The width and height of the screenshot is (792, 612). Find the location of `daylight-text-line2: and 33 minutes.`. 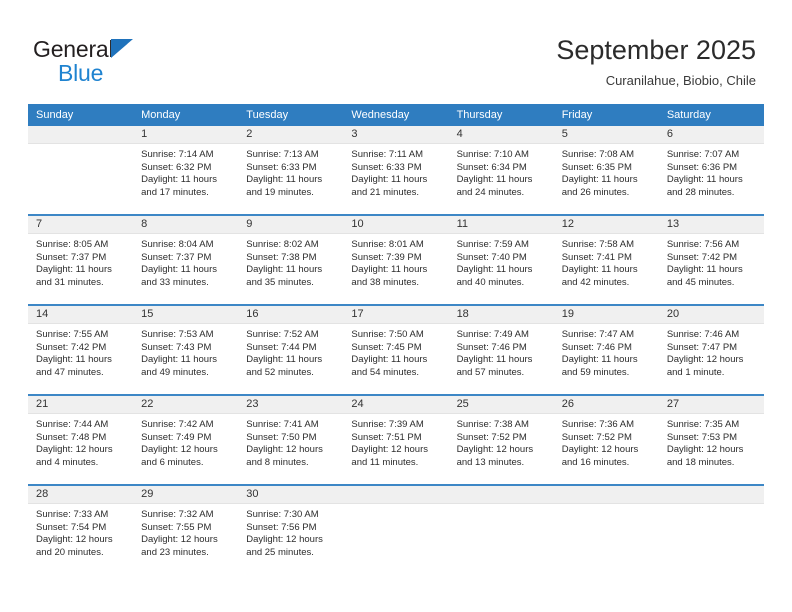

daylight-text-line2: and 33 minutes. is located at coordinates (175, 282).